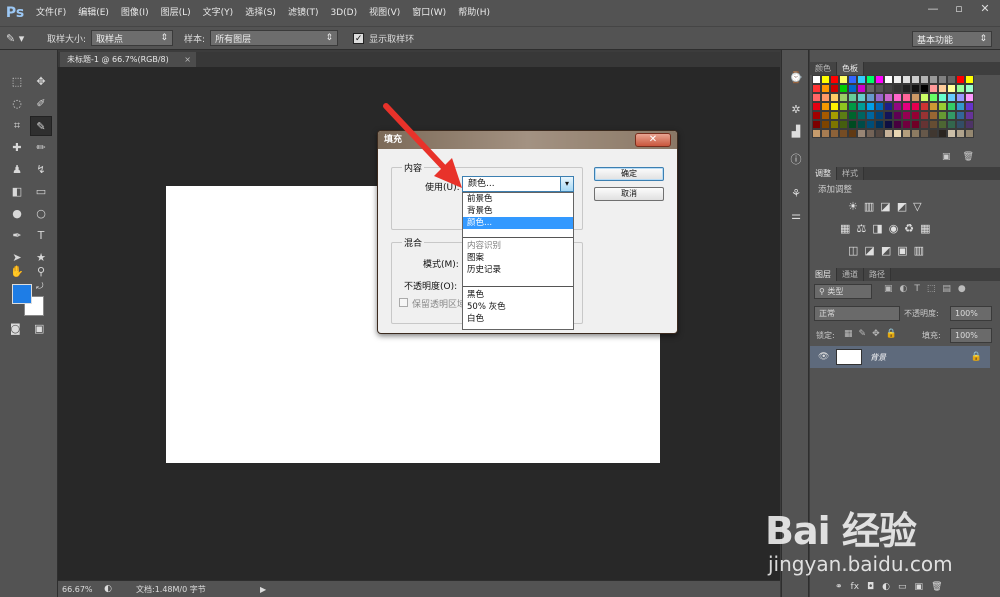  What do you see at coordinates (187, 59) in the screenshot?
I see `tab-close-icon: ×` at bounding box center [187, 59].